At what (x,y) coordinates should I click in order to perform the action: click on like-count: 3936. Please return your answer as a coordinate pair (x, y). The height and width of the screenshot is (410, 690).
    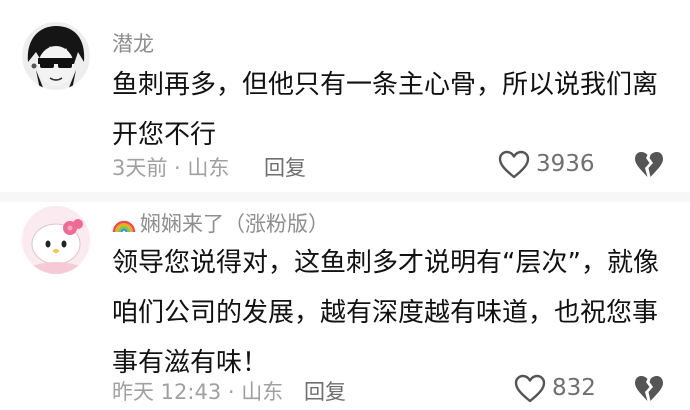
    Looking at the image, I should click on (565, 164).